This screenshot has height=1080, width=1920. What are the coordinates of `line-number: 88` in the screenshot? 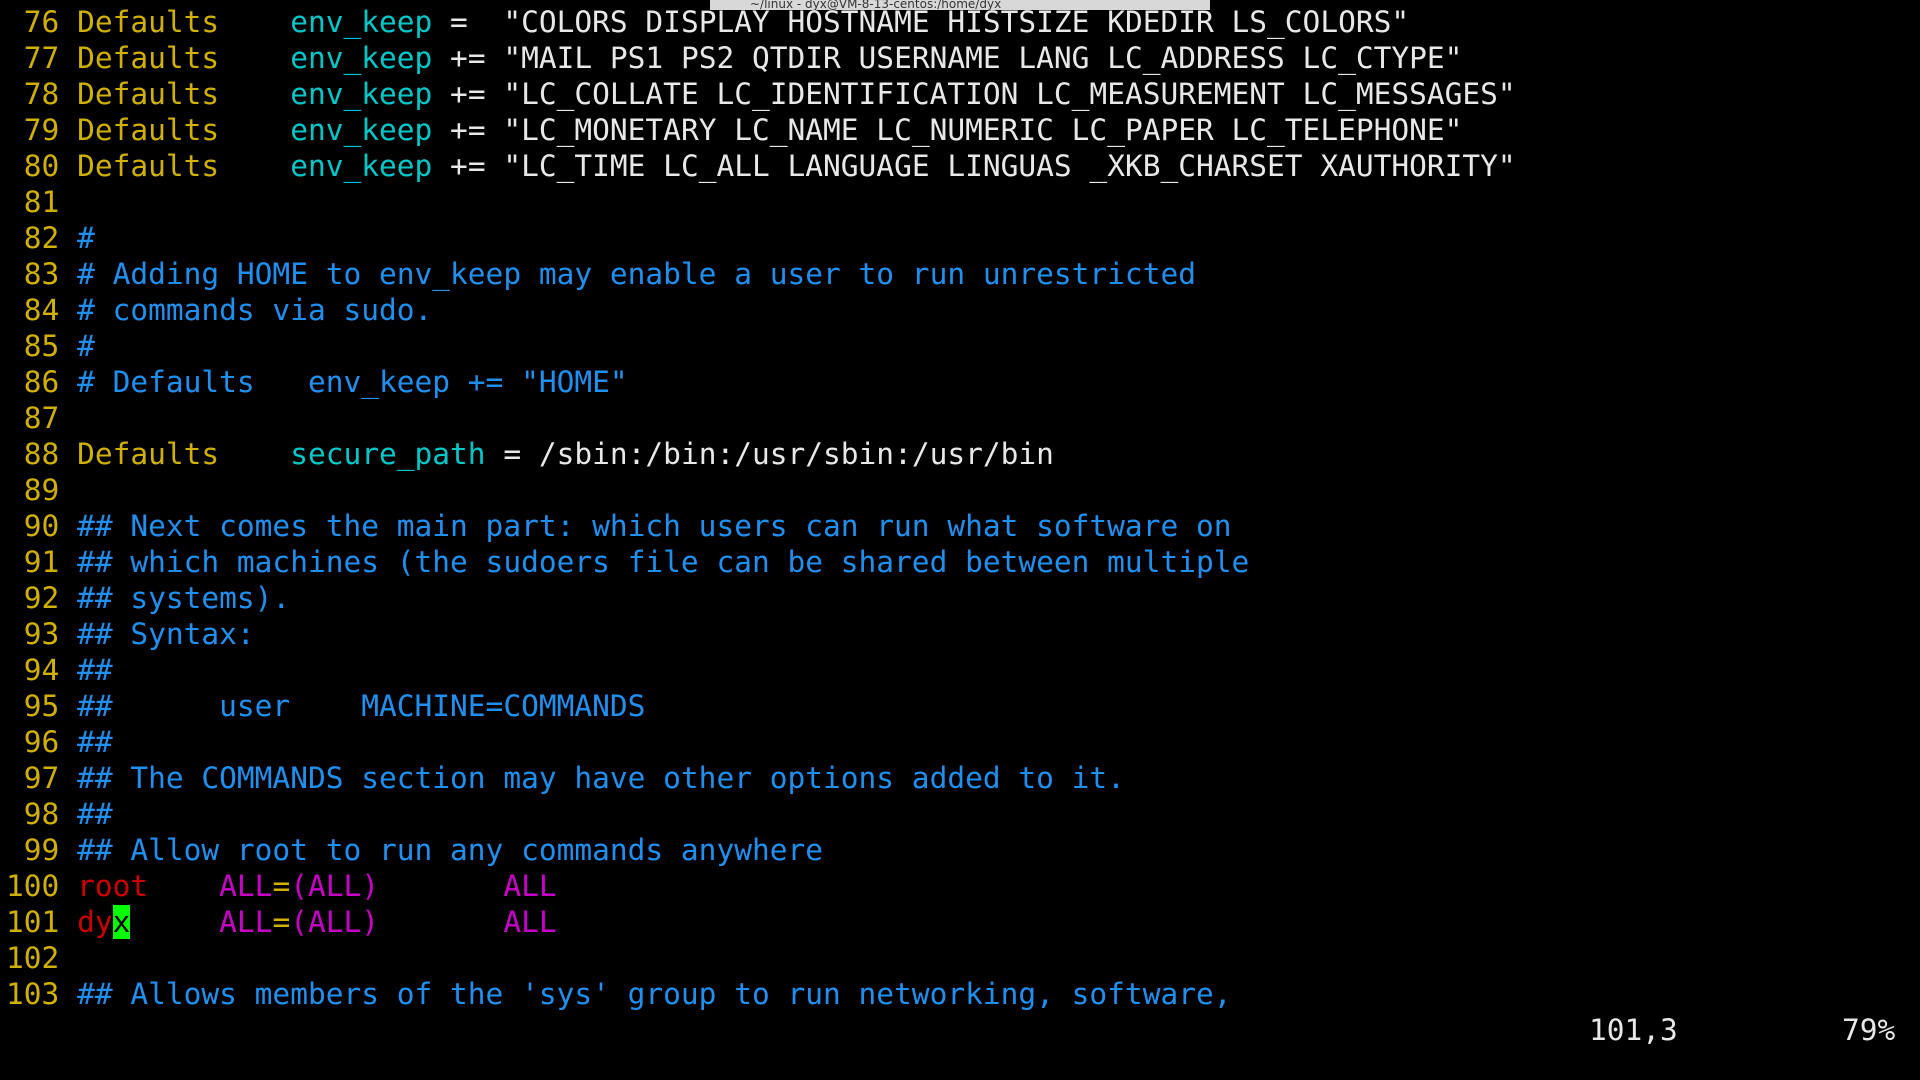 It's located at (33, 454).